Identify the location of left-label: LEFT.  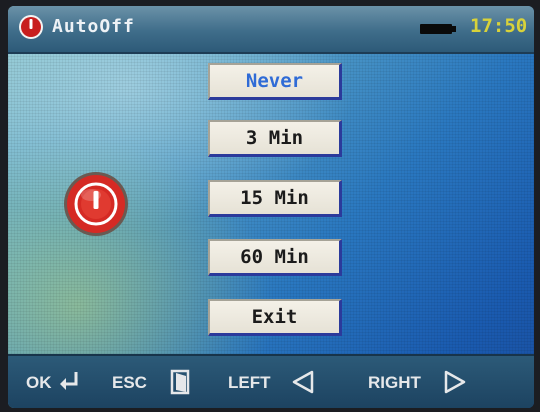
(249, 382).